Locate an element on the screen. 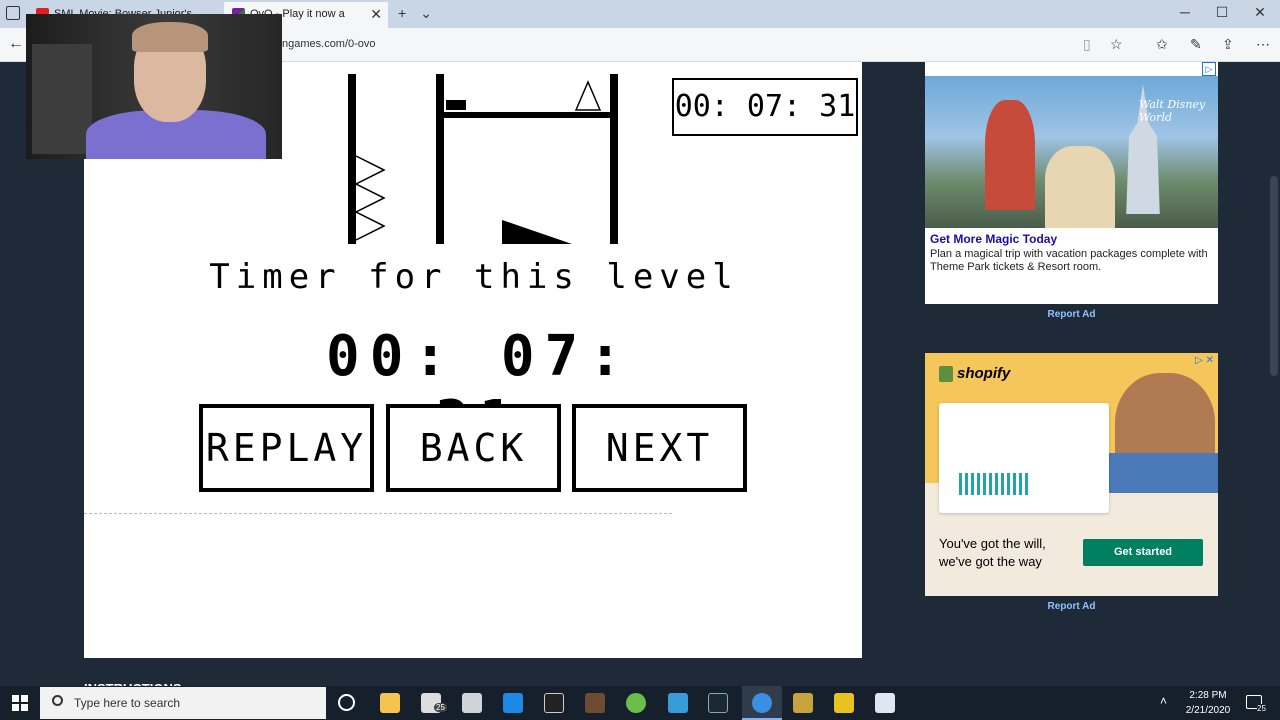 The image size is (1280, 720). back-arrow-icon: ← is located at coordinates (16, 44).